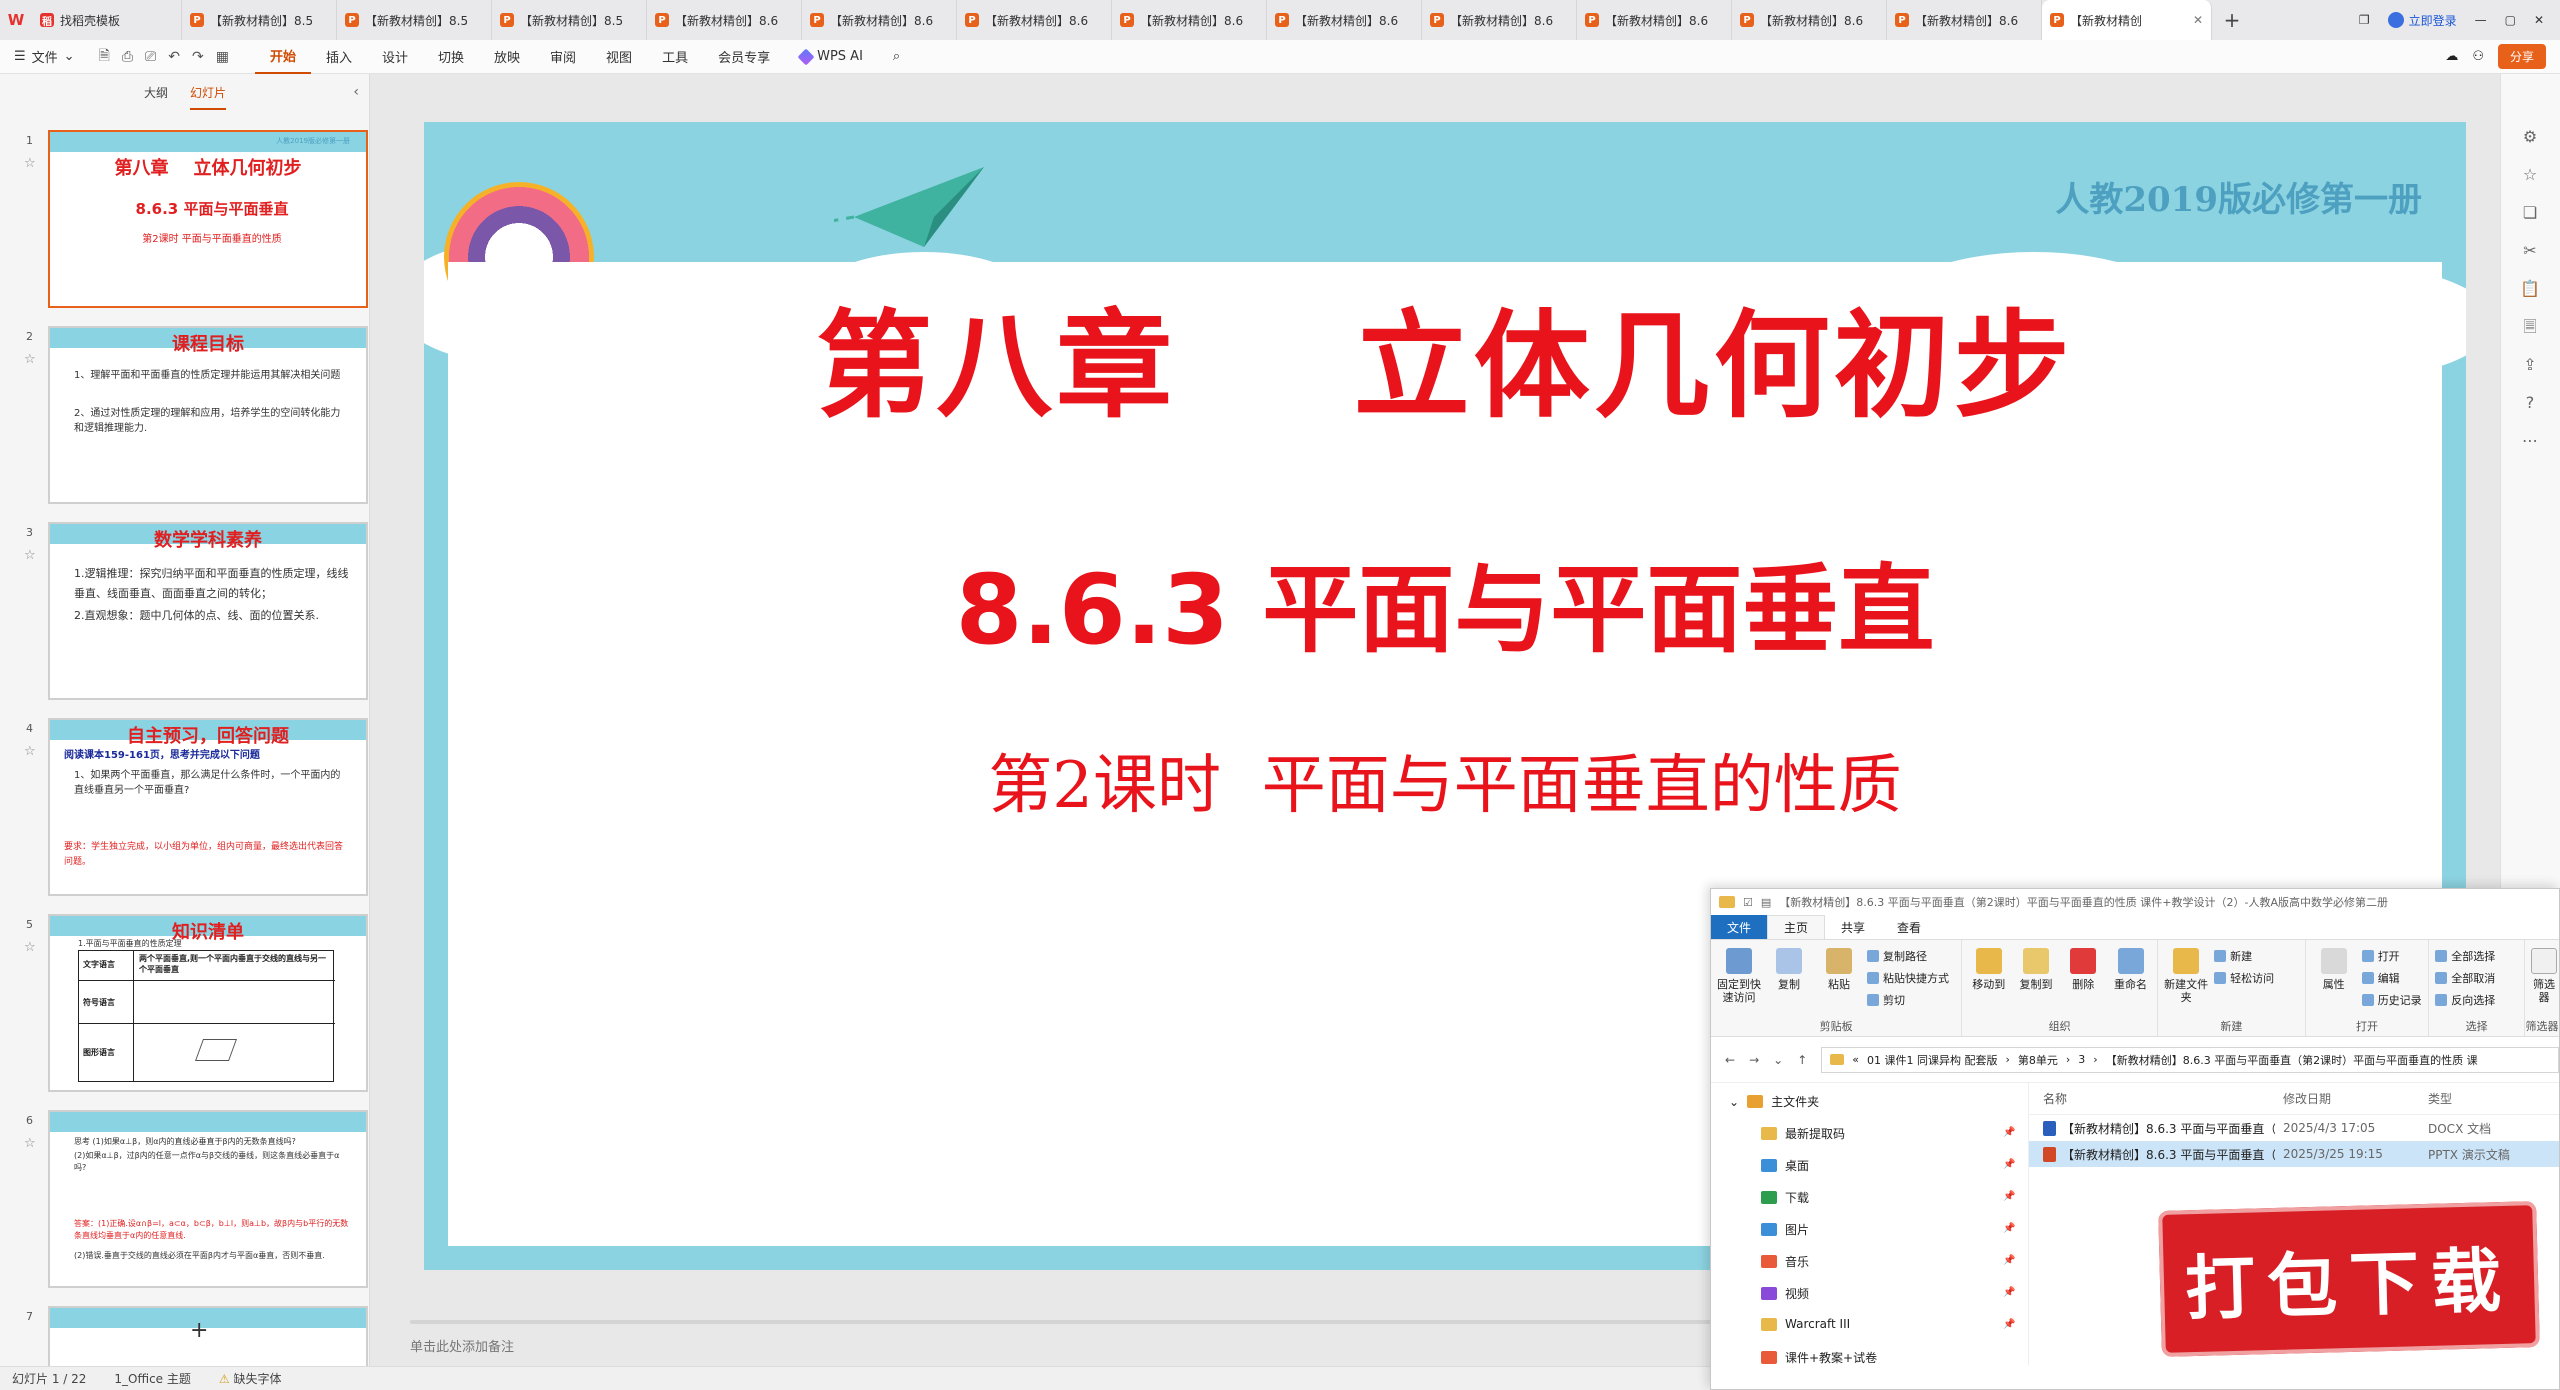 The image size is (2560, 1390). What do you see at coordinates (2392, 956) in the screenshot?
I see `open-button: 打开` at bounding box center [2392, 956].